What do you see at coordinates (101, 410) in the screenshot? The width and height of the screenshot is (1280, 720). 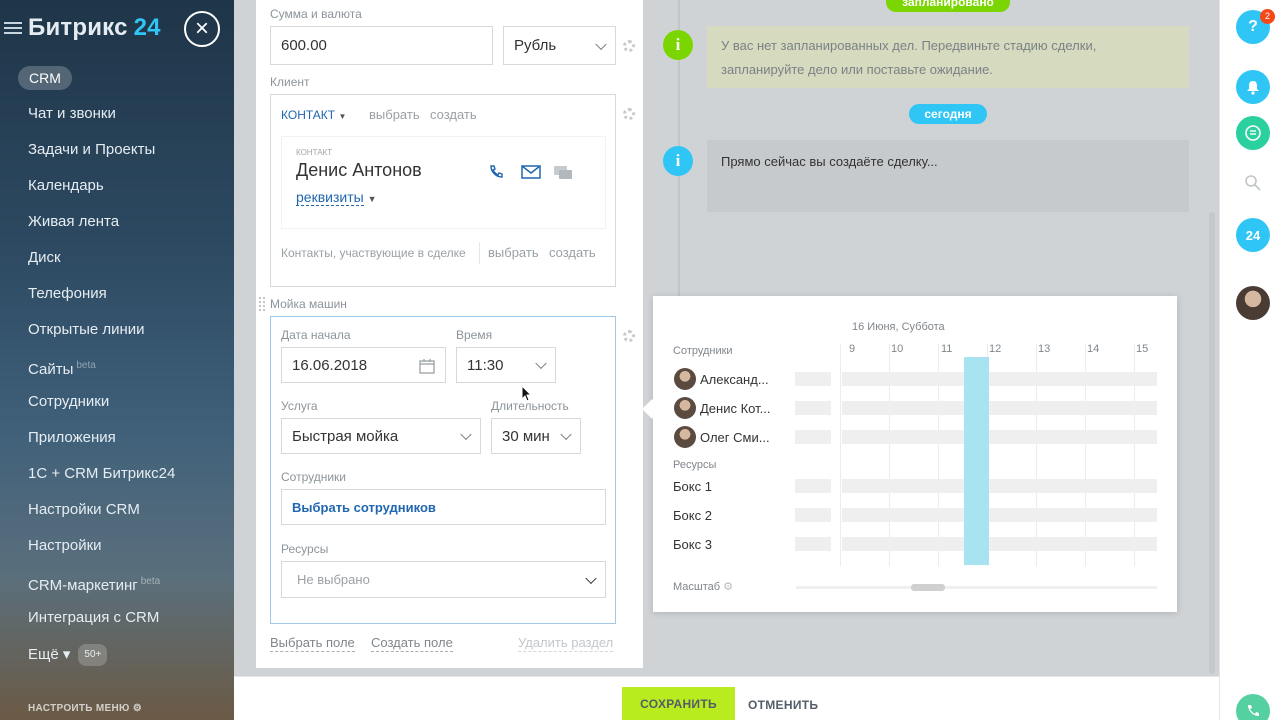 I see `sidebar-item-employees: Сотрудники` at bounding box center [101, 410].